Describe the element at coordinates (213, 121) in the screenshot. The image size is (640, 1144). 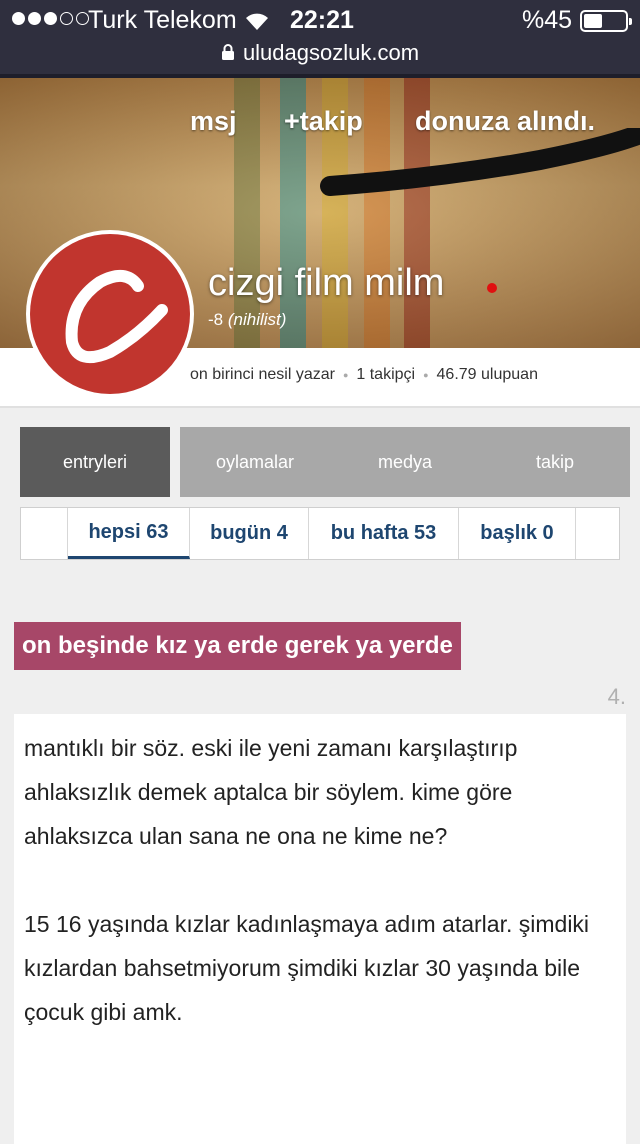
I see `message-link: msj` at that location.